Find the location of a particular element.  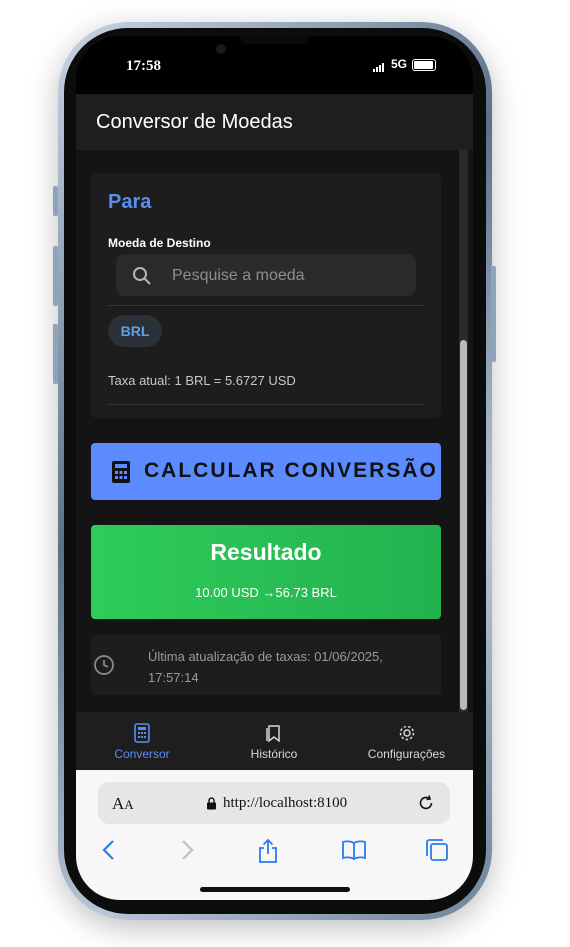

tab-historico-label: Histórico is located at coordinates (274, 754).